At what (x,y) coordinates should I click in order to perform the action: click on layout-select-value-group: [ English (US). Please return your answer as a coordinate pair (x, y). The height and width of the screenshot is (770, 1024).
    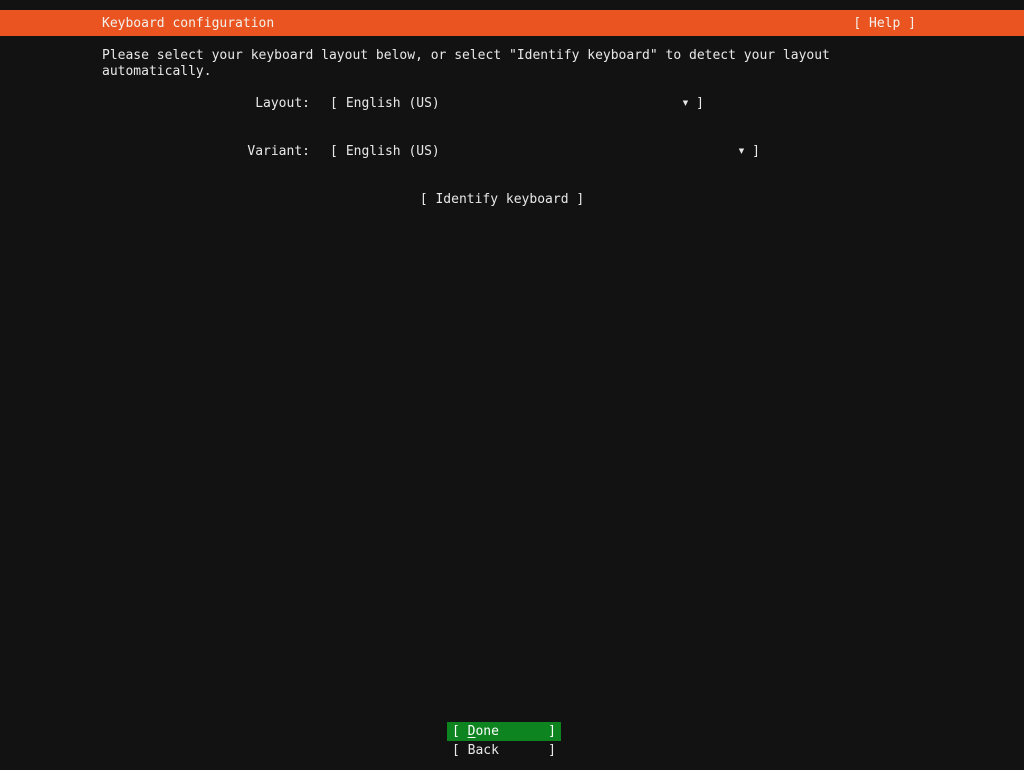
    Looking at the image, I should click on (385, 103).